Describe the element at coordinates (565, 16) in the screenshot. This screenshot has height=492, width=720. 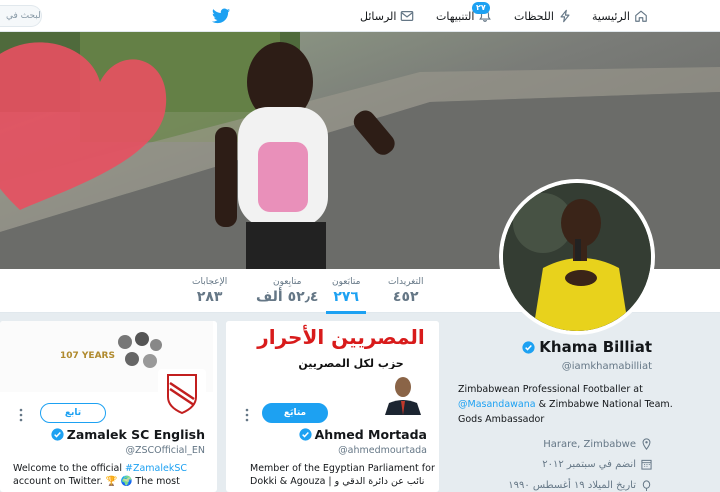
I see `lightning-icon` at that location.